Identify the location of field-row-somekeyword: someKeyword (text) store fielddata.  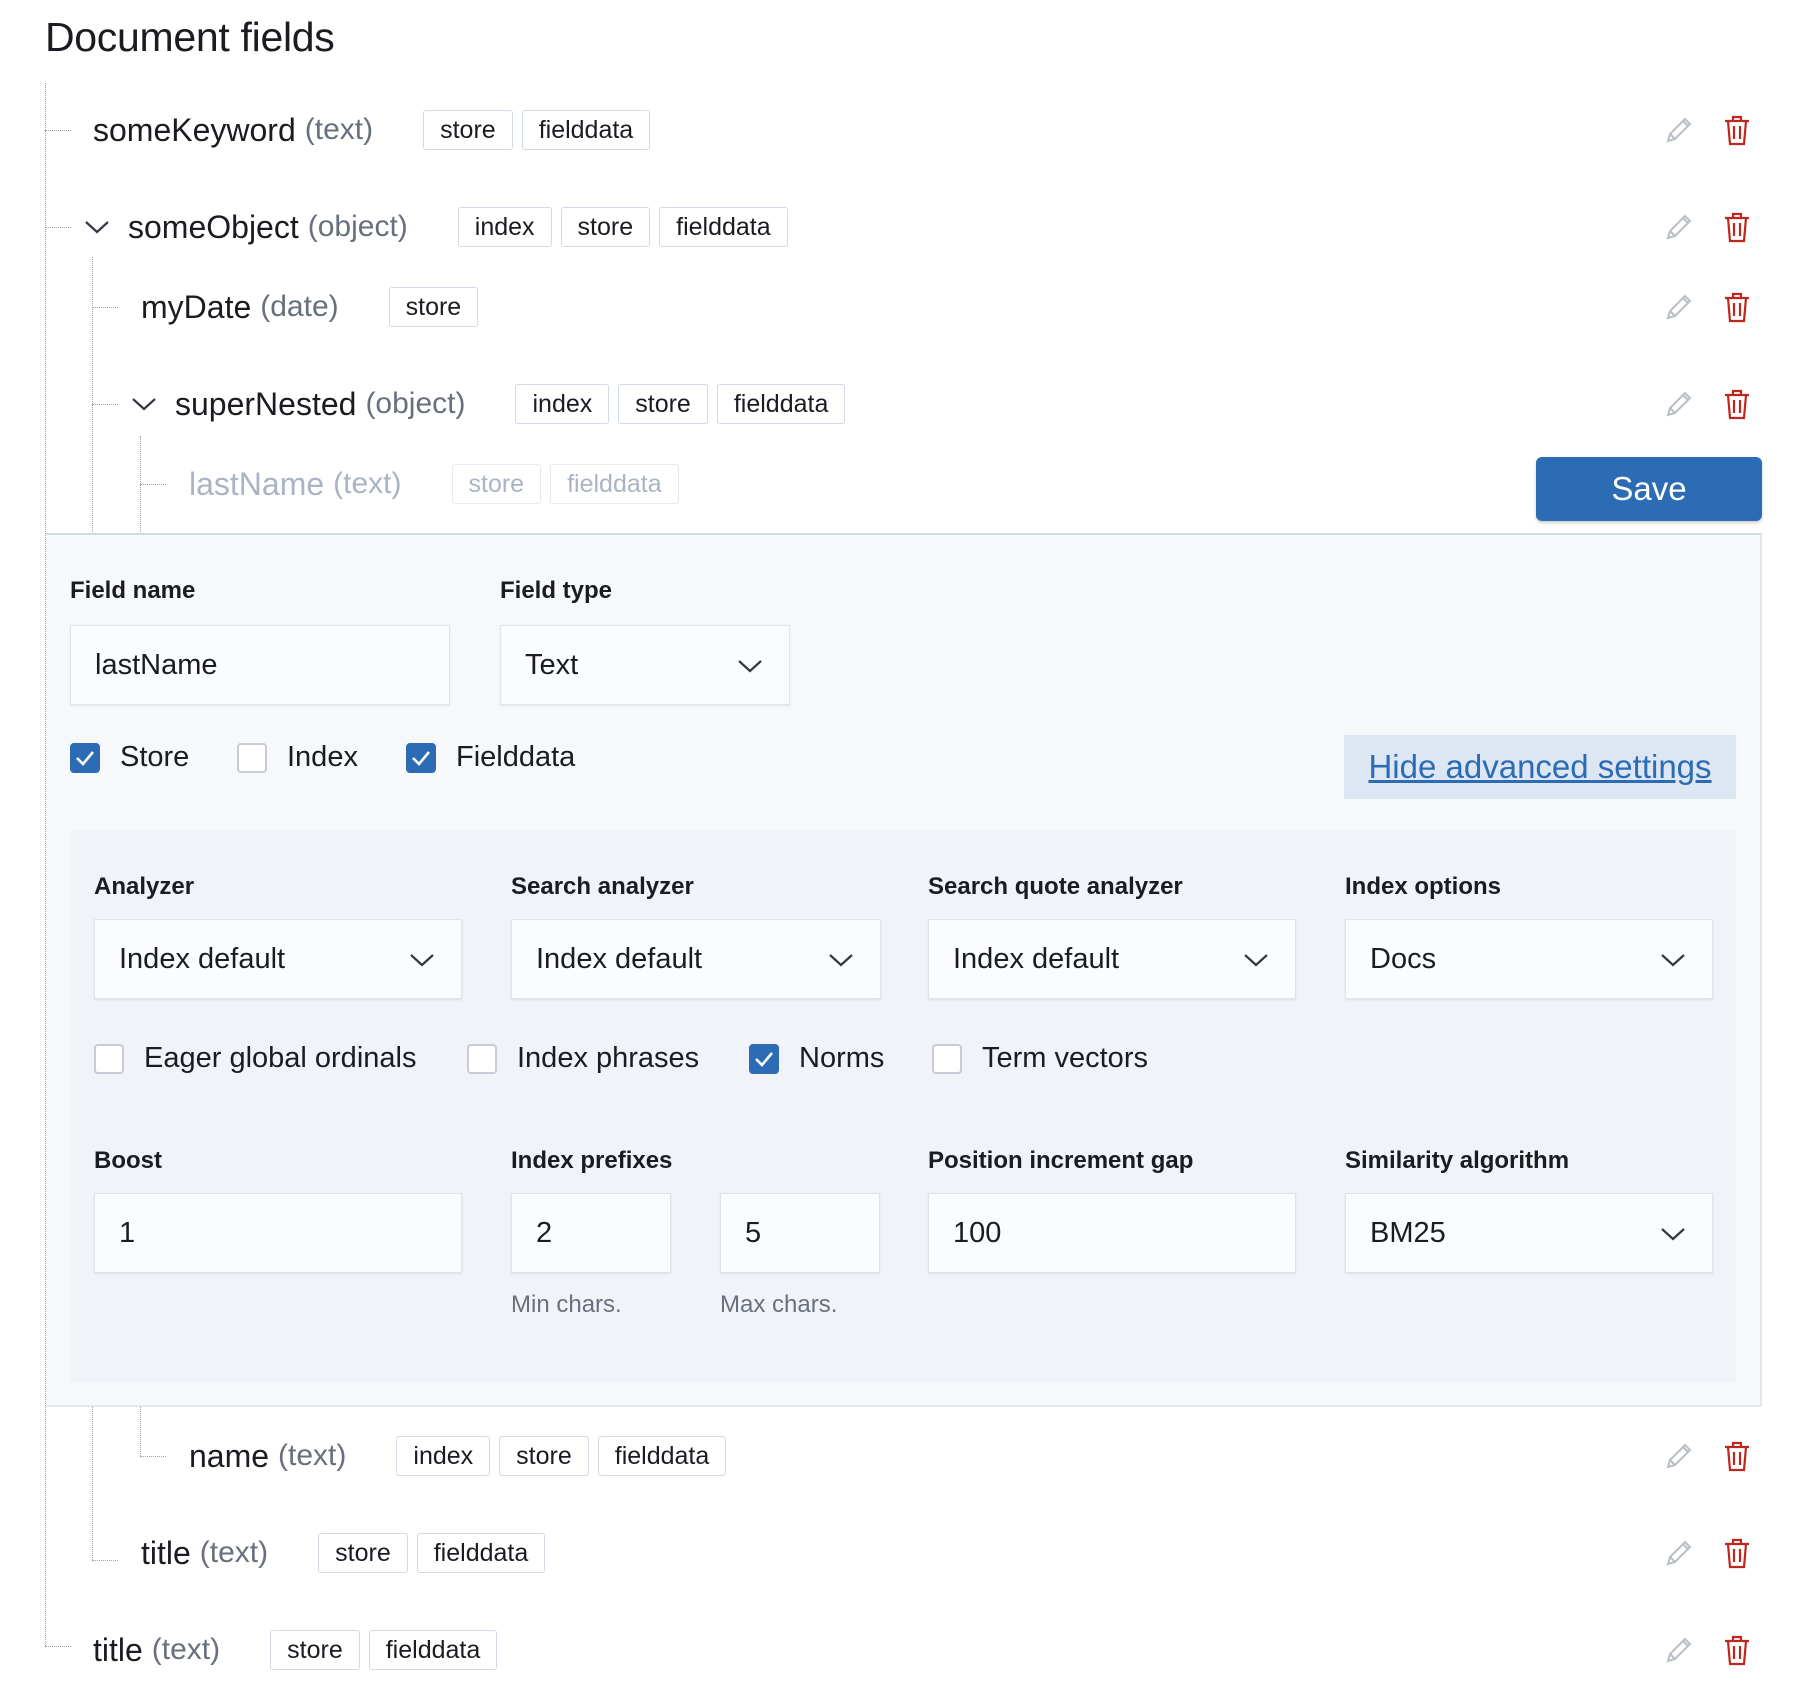
(372, 130).